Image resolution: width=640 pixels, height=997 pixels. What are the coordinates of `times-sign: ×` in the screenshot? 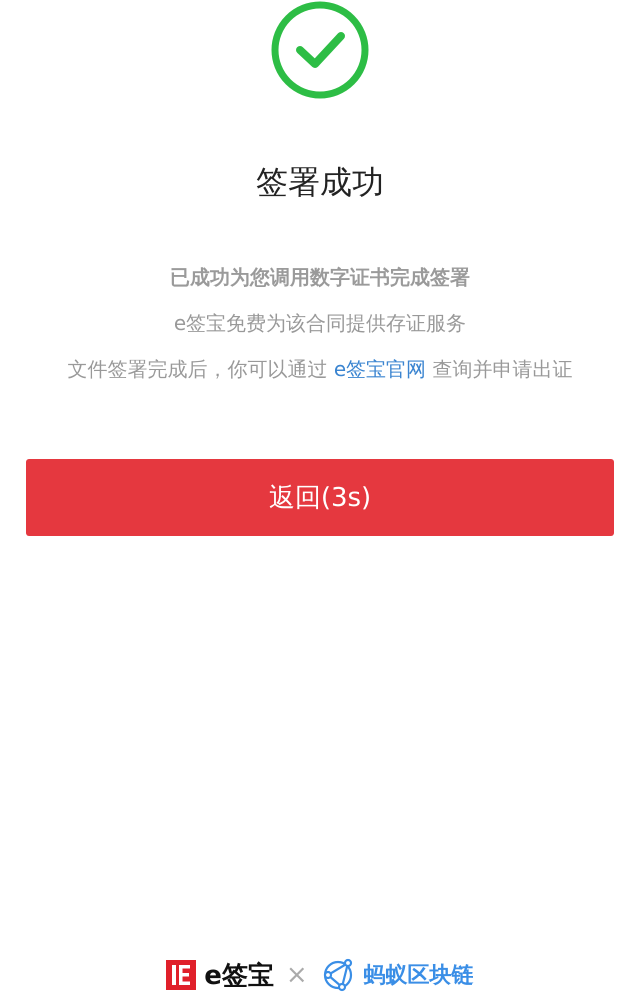 It's located at (297, 975).